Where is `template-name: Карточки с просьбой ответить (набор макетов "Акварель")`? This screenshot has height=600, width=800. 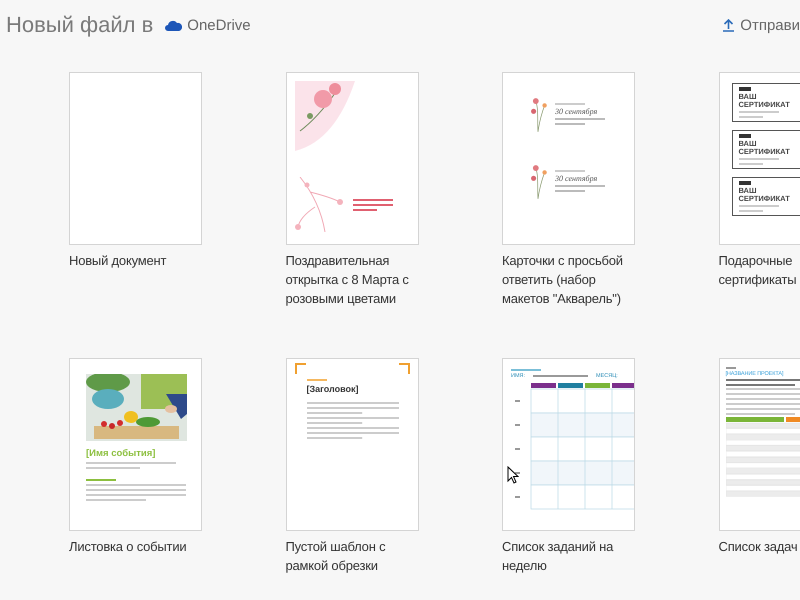
template-name: Карточки с просьбой ответить (набор макетов "Акварель") is located at coordinates (572, 279).